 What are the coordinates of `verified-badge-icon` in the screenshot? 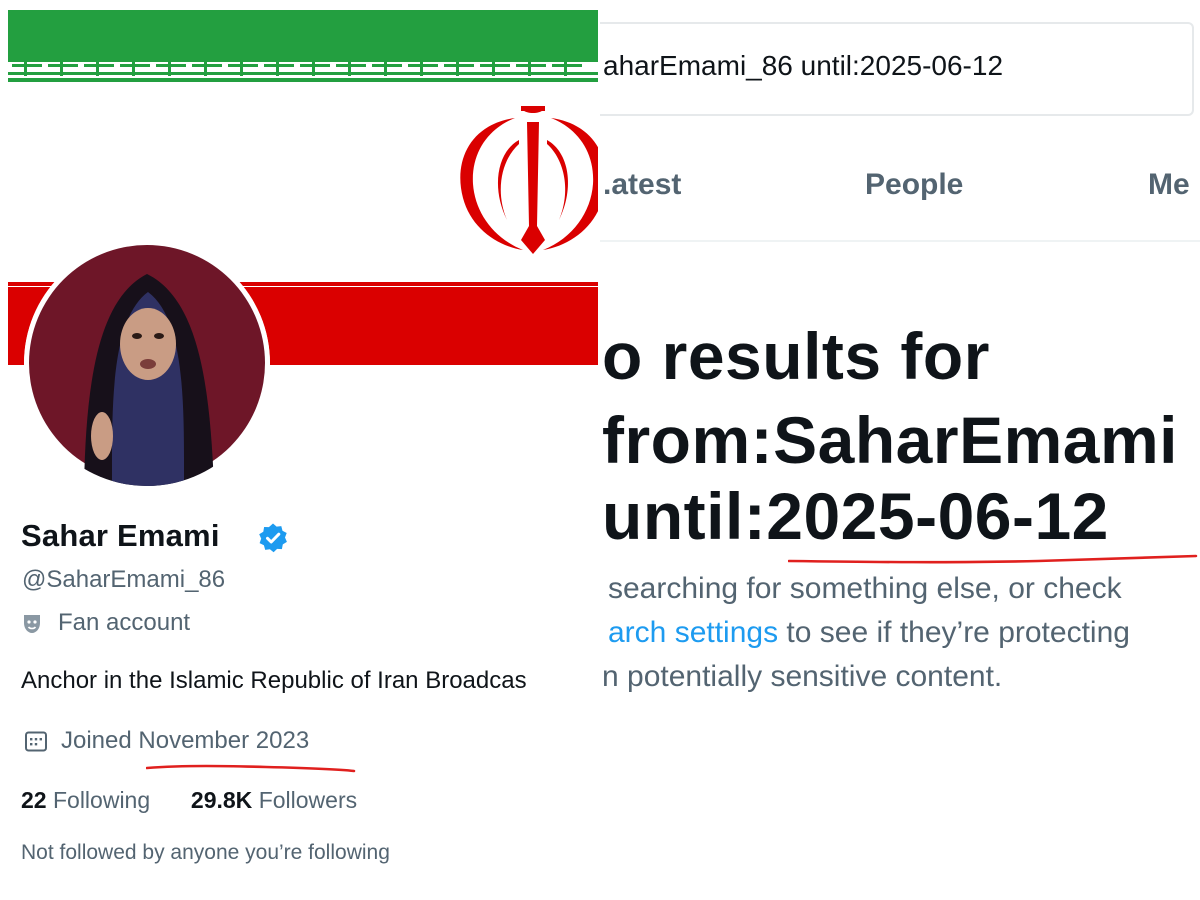 It's located at (273, 538).